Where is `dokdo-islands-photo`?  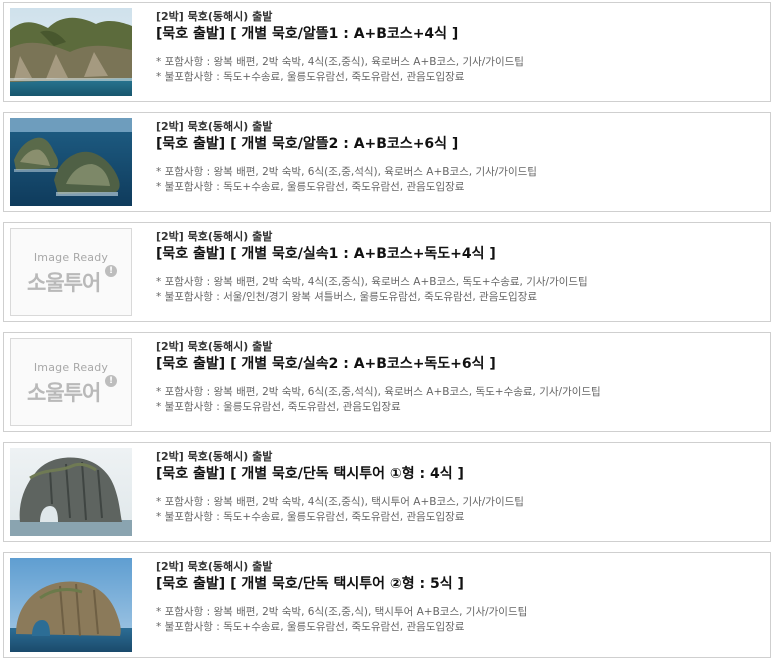
dokdo-islands-photo is located at coordinates (71, 162).